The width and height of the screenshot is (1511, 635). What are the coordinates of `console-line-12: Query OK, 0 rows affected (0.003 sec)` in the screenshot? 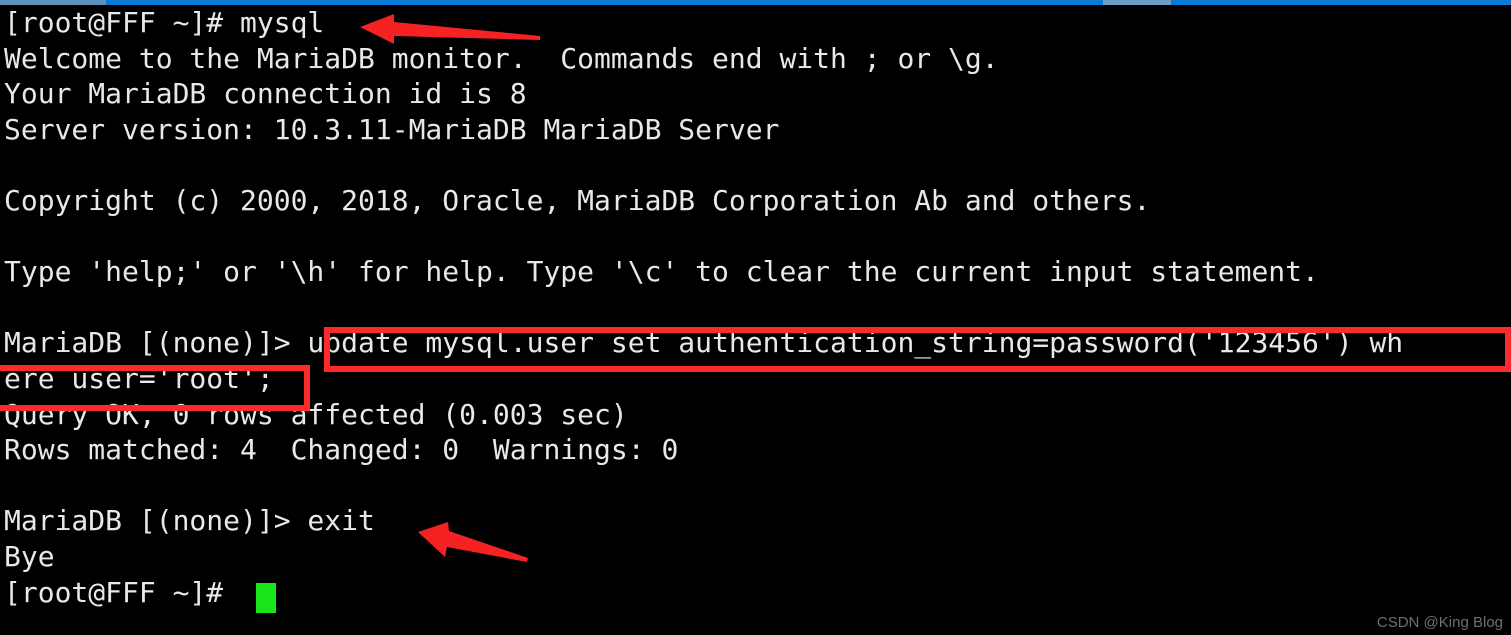 It's located at (316, 414).